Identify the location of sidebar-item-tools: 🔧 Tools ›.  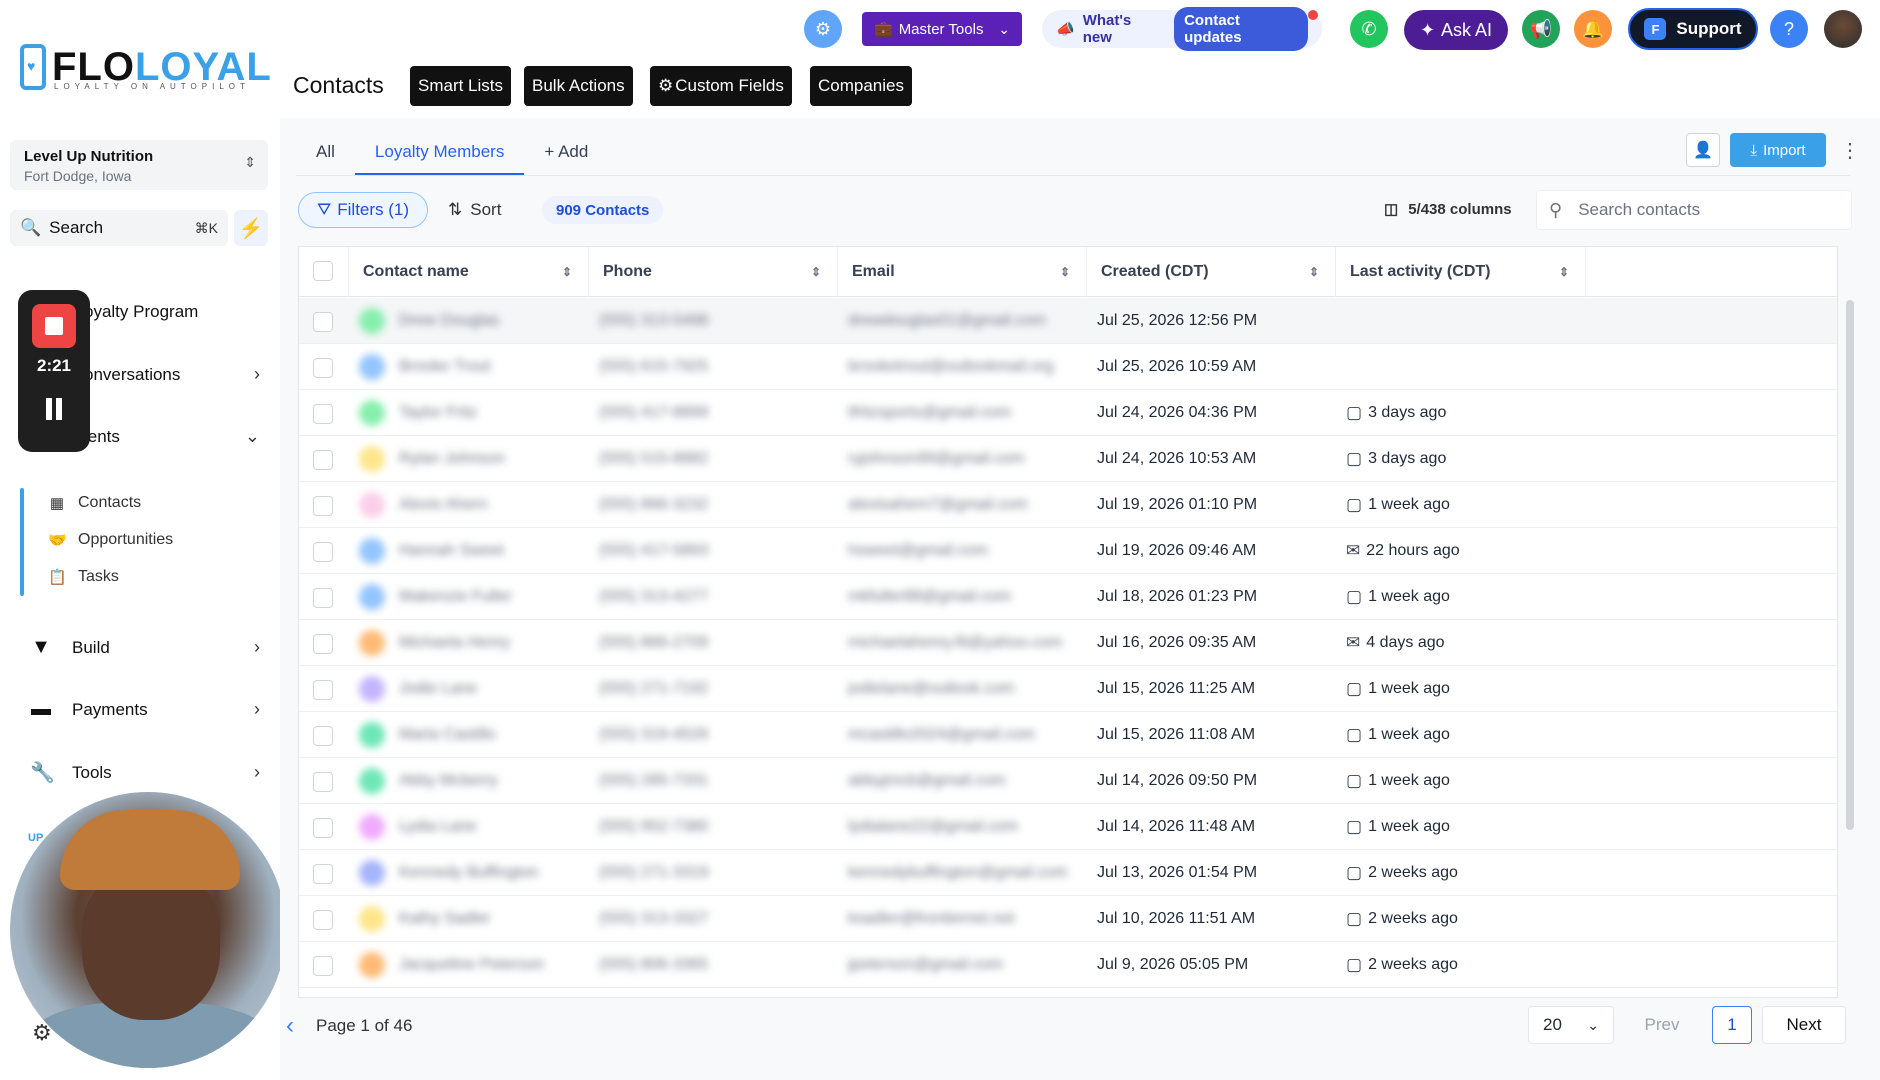
(145, 772).